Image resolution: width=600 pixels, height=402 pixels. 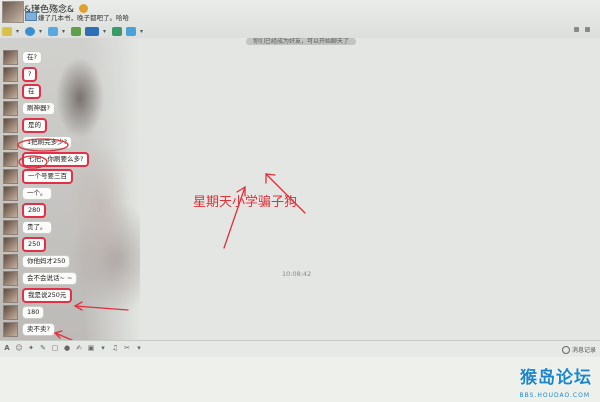 I want to click on emoji-icon: ☺, so click(x=19, y=348).